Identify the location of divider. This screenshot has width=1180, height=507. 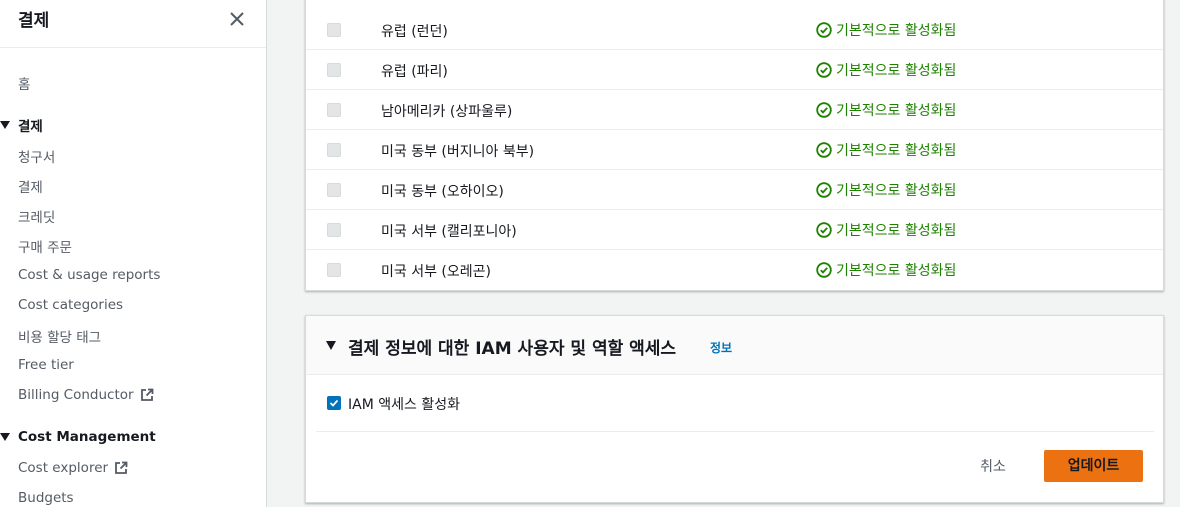
(735, 431).